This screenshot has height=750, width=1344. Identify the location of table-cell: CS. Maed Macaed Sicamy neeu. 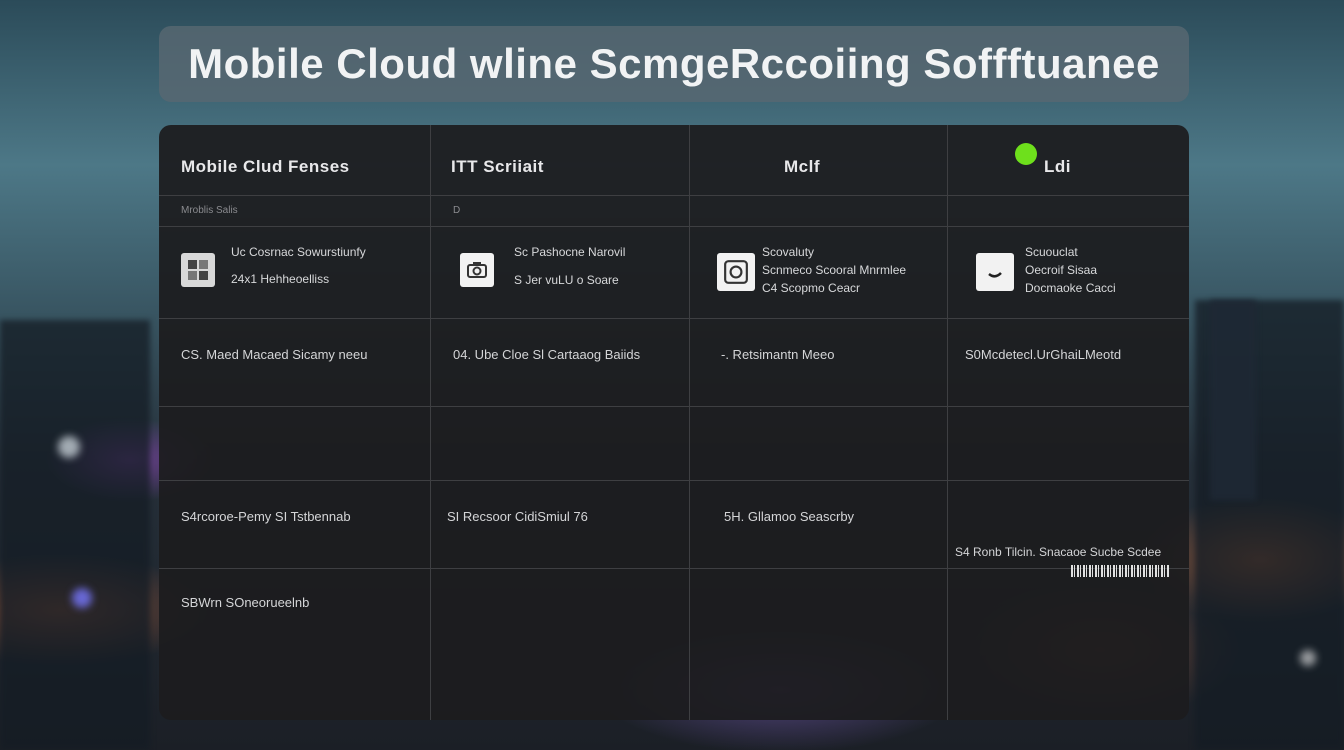
(274, 354).